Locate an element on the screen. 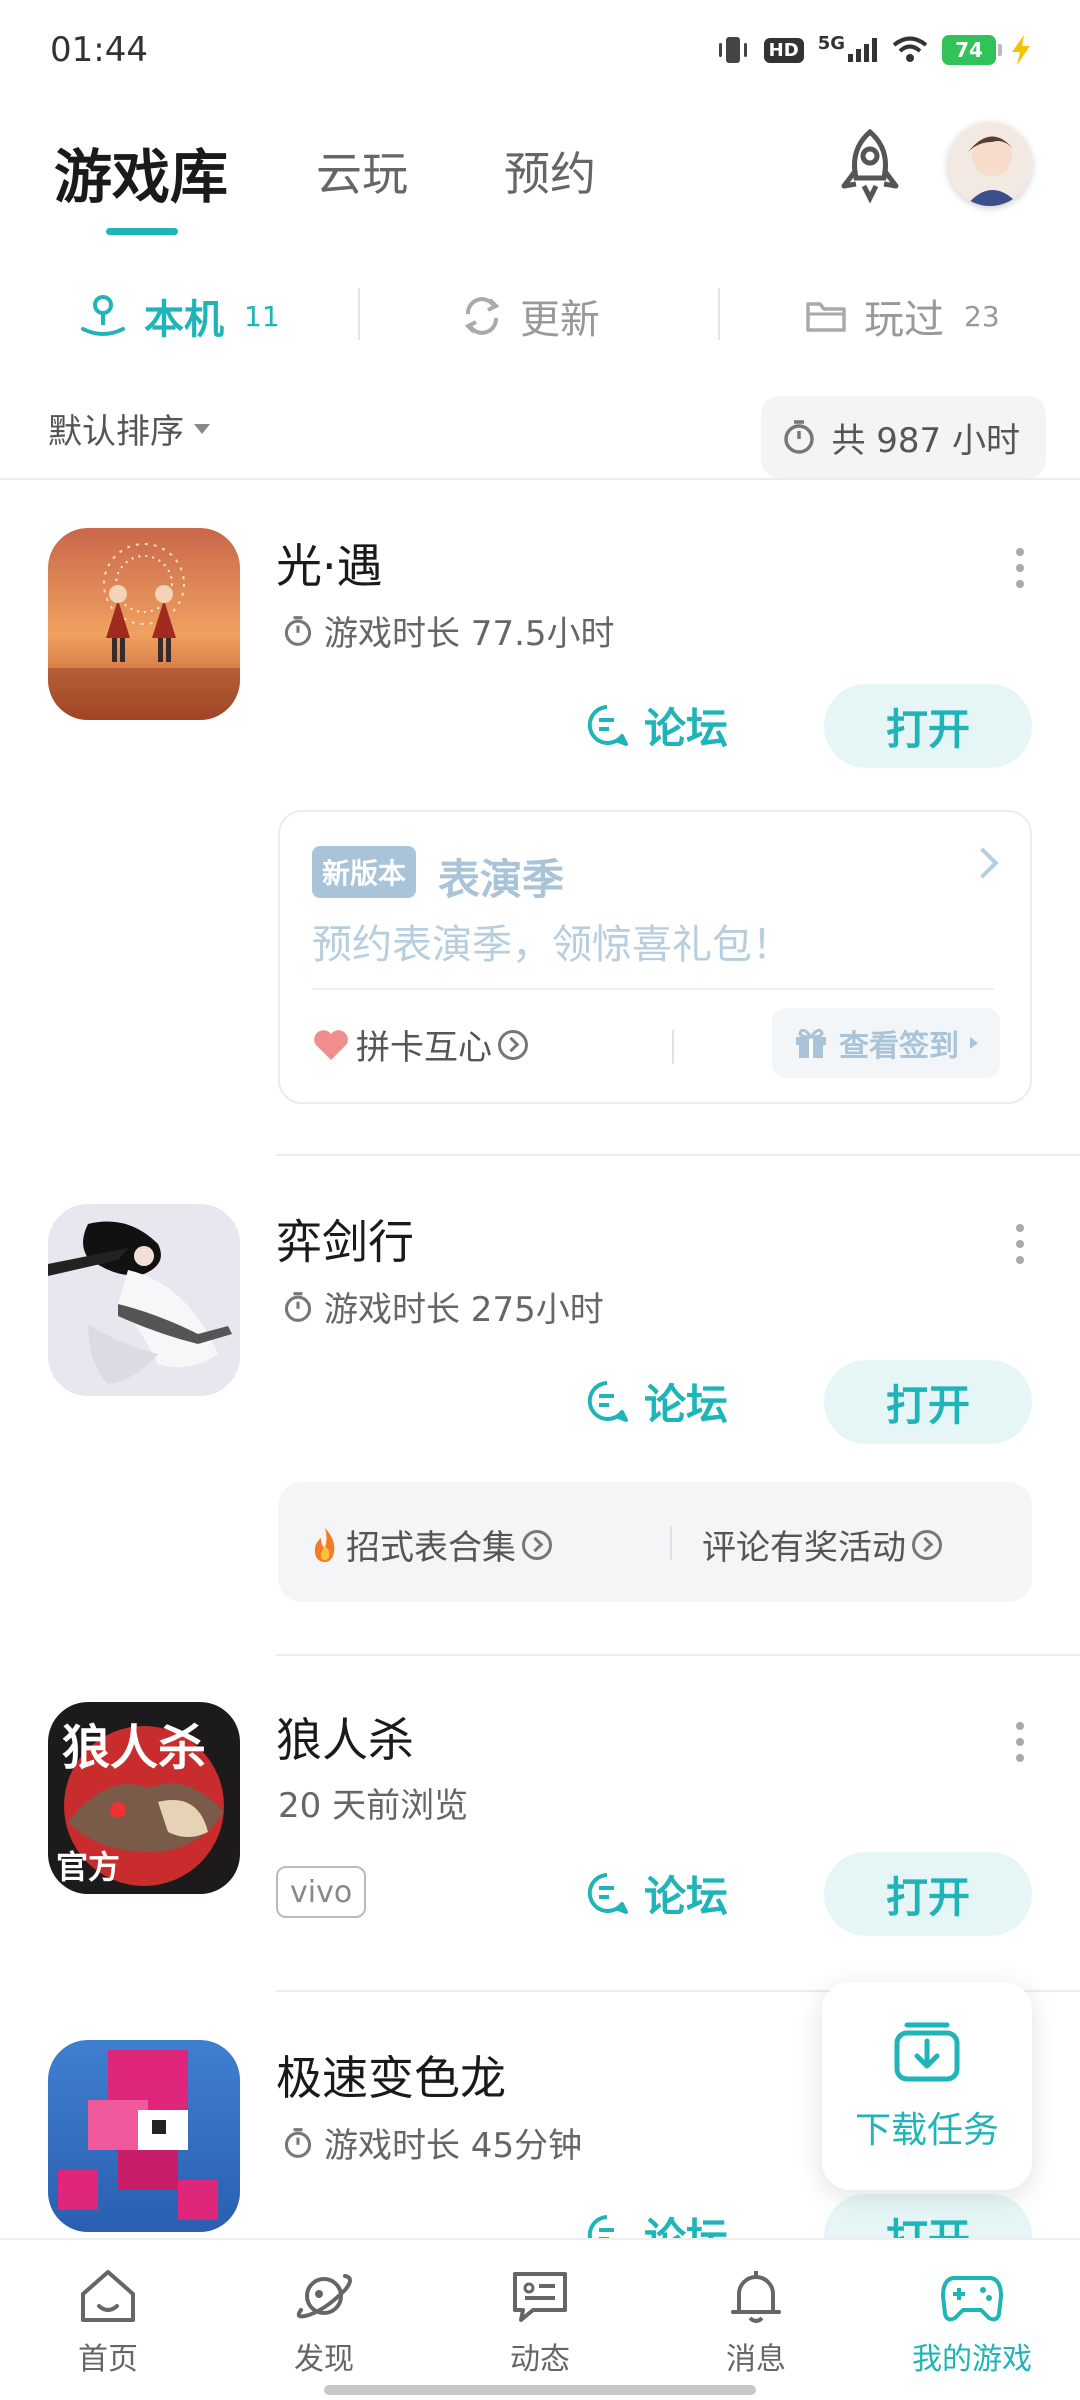 This screenshot has width=1080, height=2400. signal-icon: 5G is located at coordinates (848, 47).